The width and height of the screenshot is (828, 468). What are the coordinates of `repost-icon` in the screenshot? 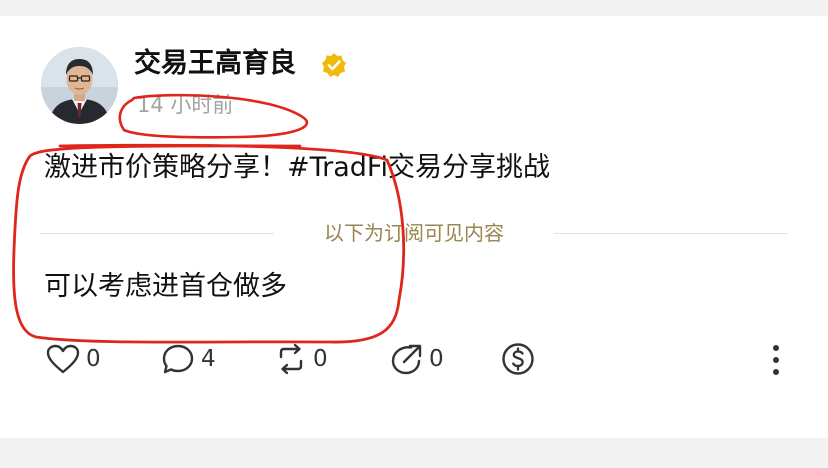 It's located at (291, 359).